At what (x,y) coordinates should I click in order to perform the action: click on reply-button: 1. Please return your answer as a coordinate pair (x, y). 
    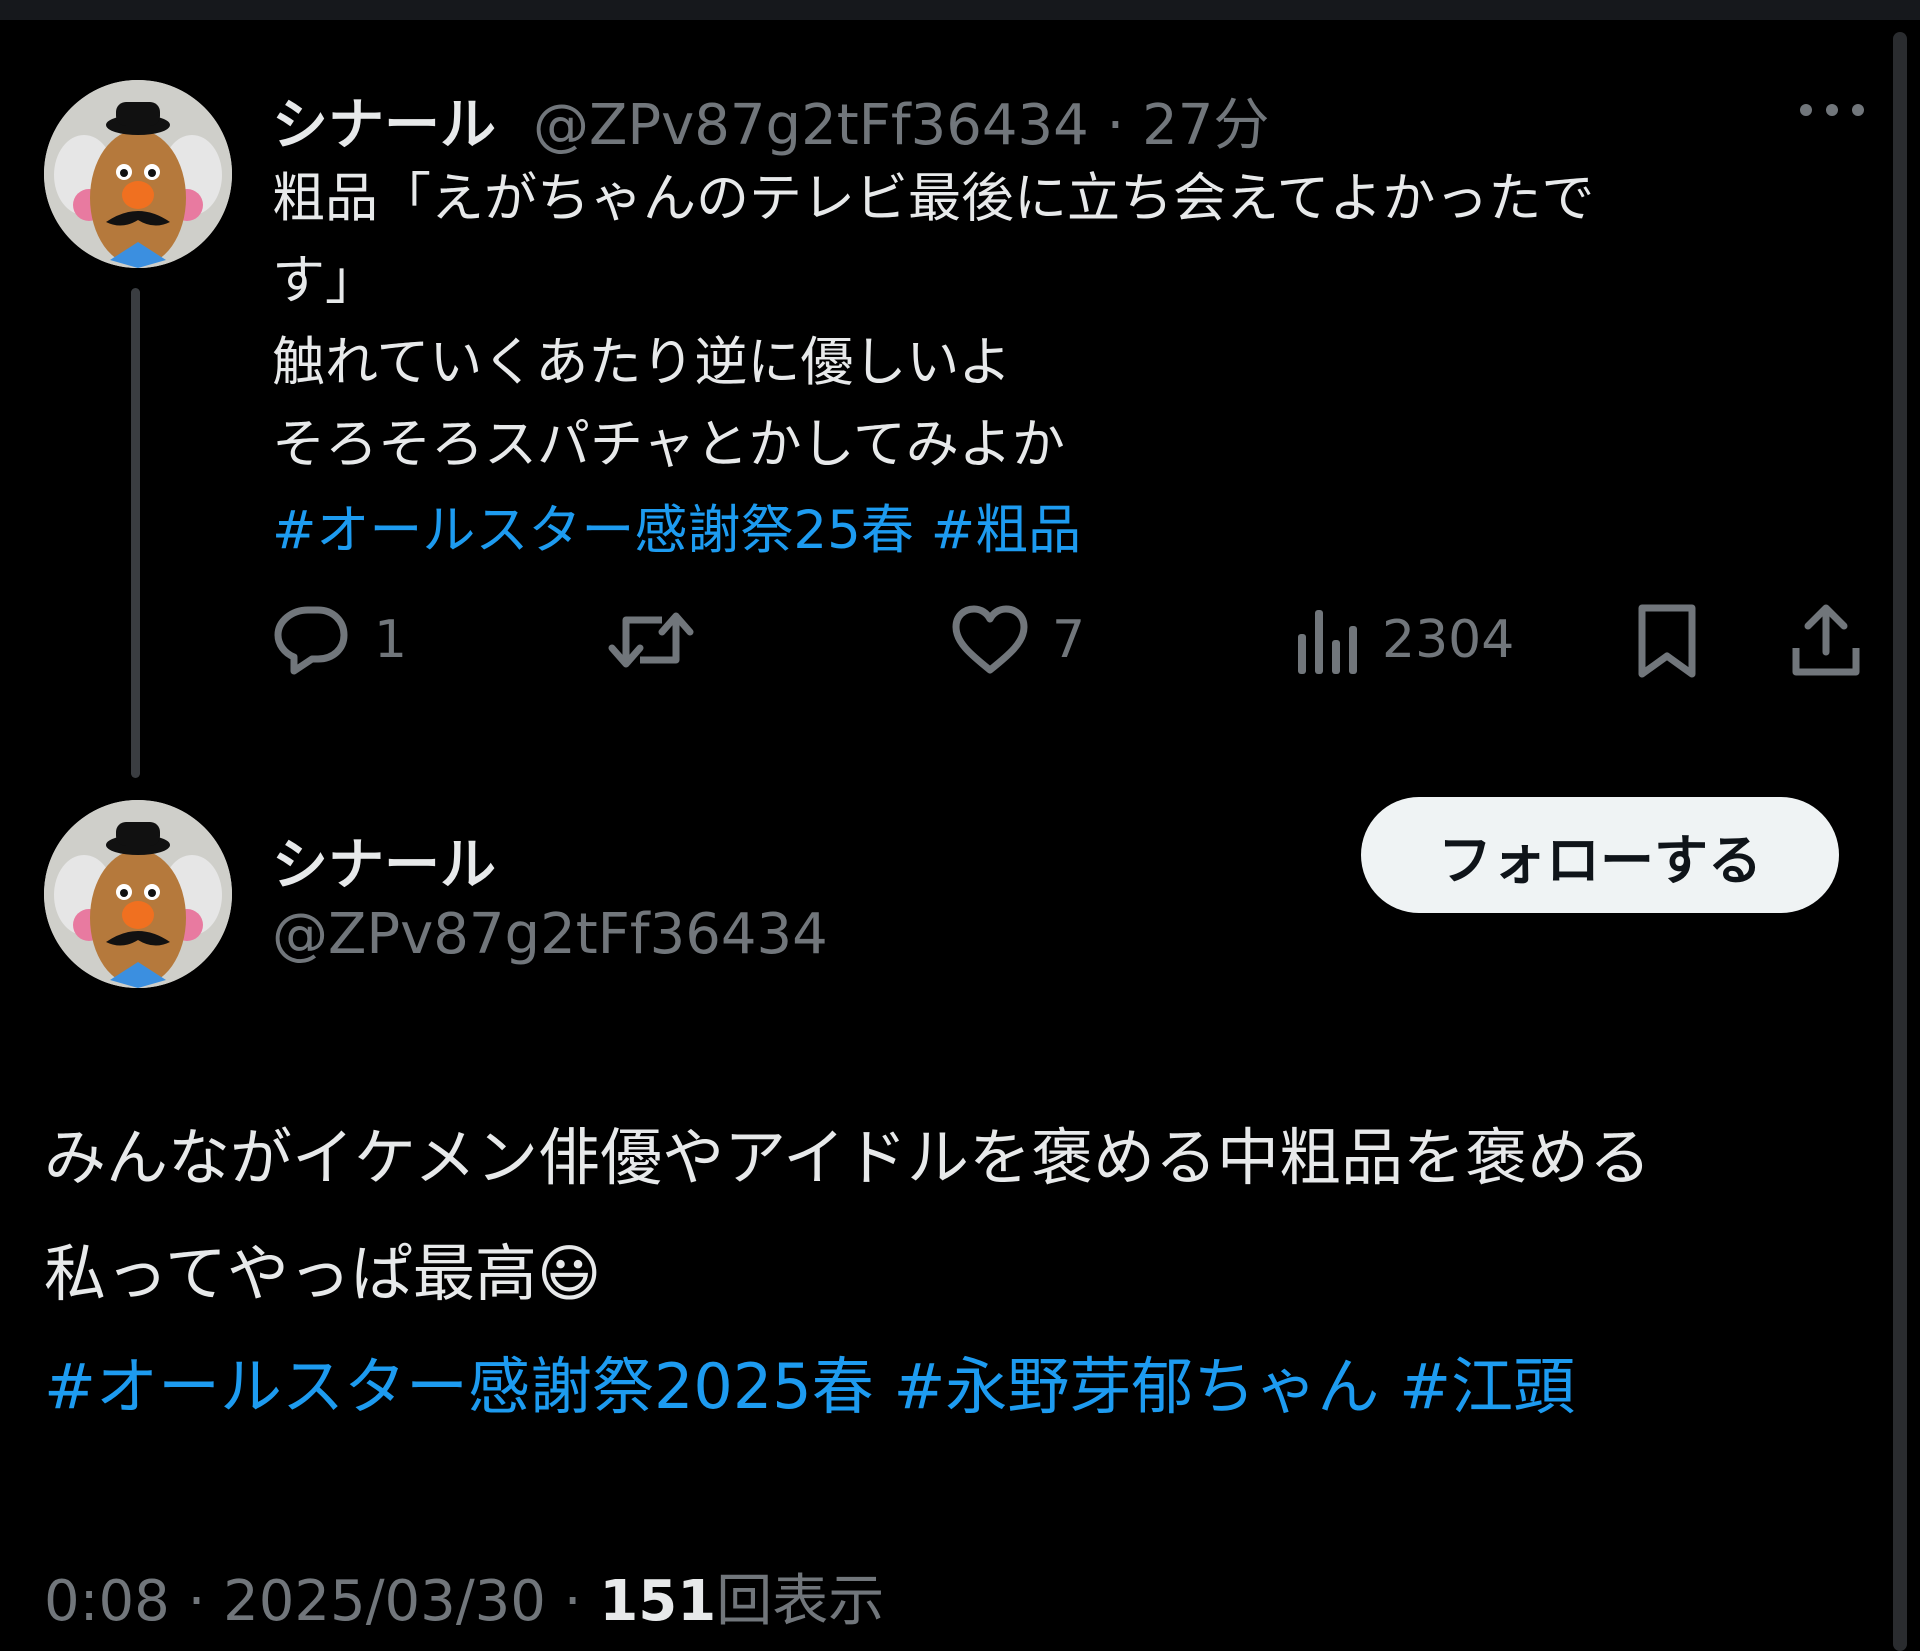
    Looking at the image, I should click on (339, 640).